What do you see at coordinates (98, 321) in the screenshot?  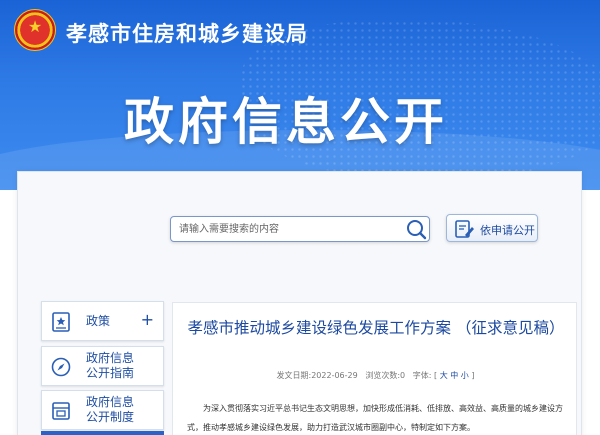 I see `sidebar-item-label: 政策` at bounding box center [98, 321].